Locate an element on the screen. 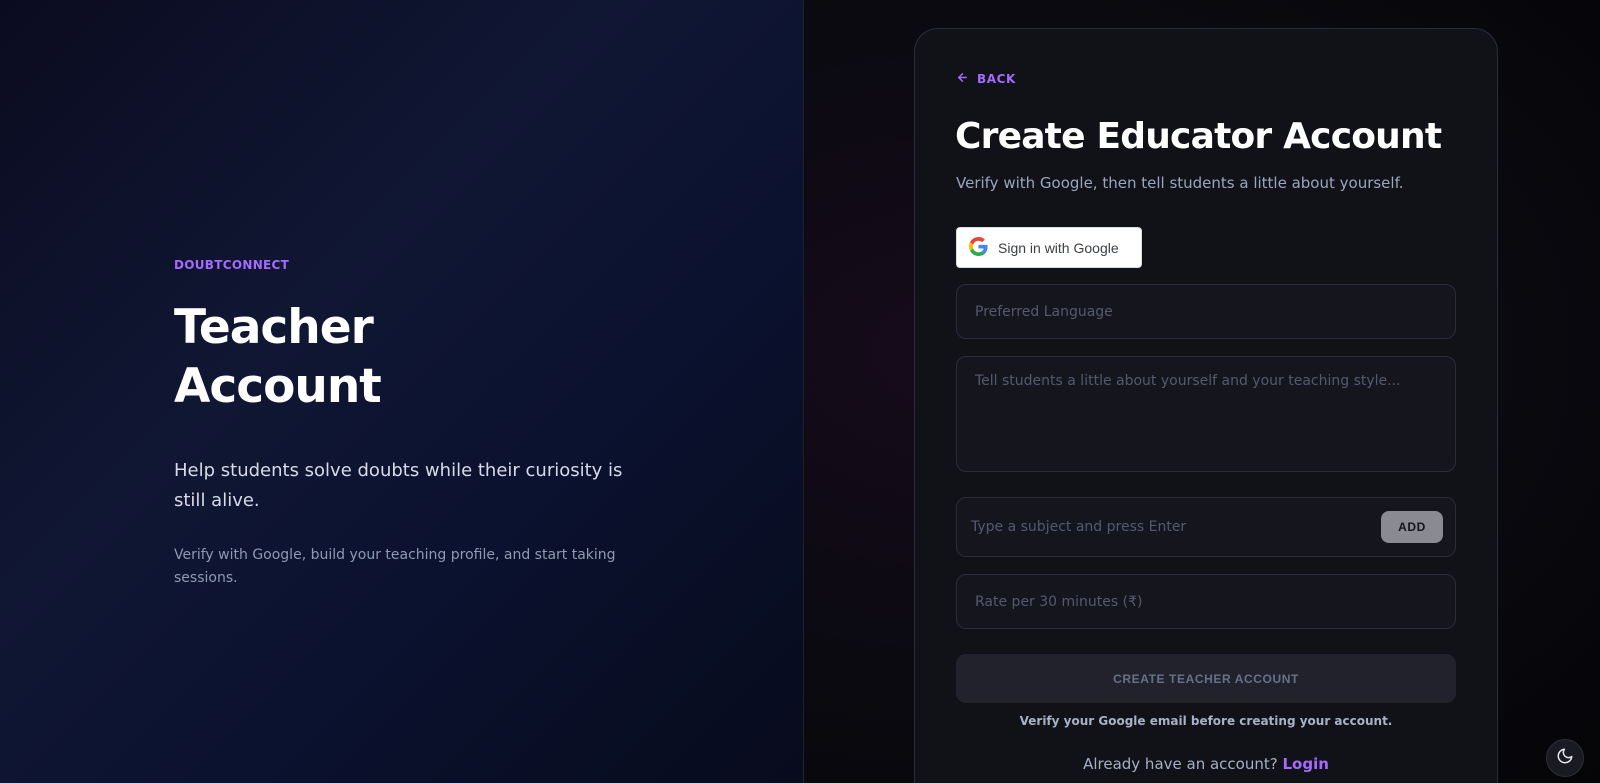 The width and height of the screenshot is (1600, 783). moon-icon is located at coordinates (1565, 758).